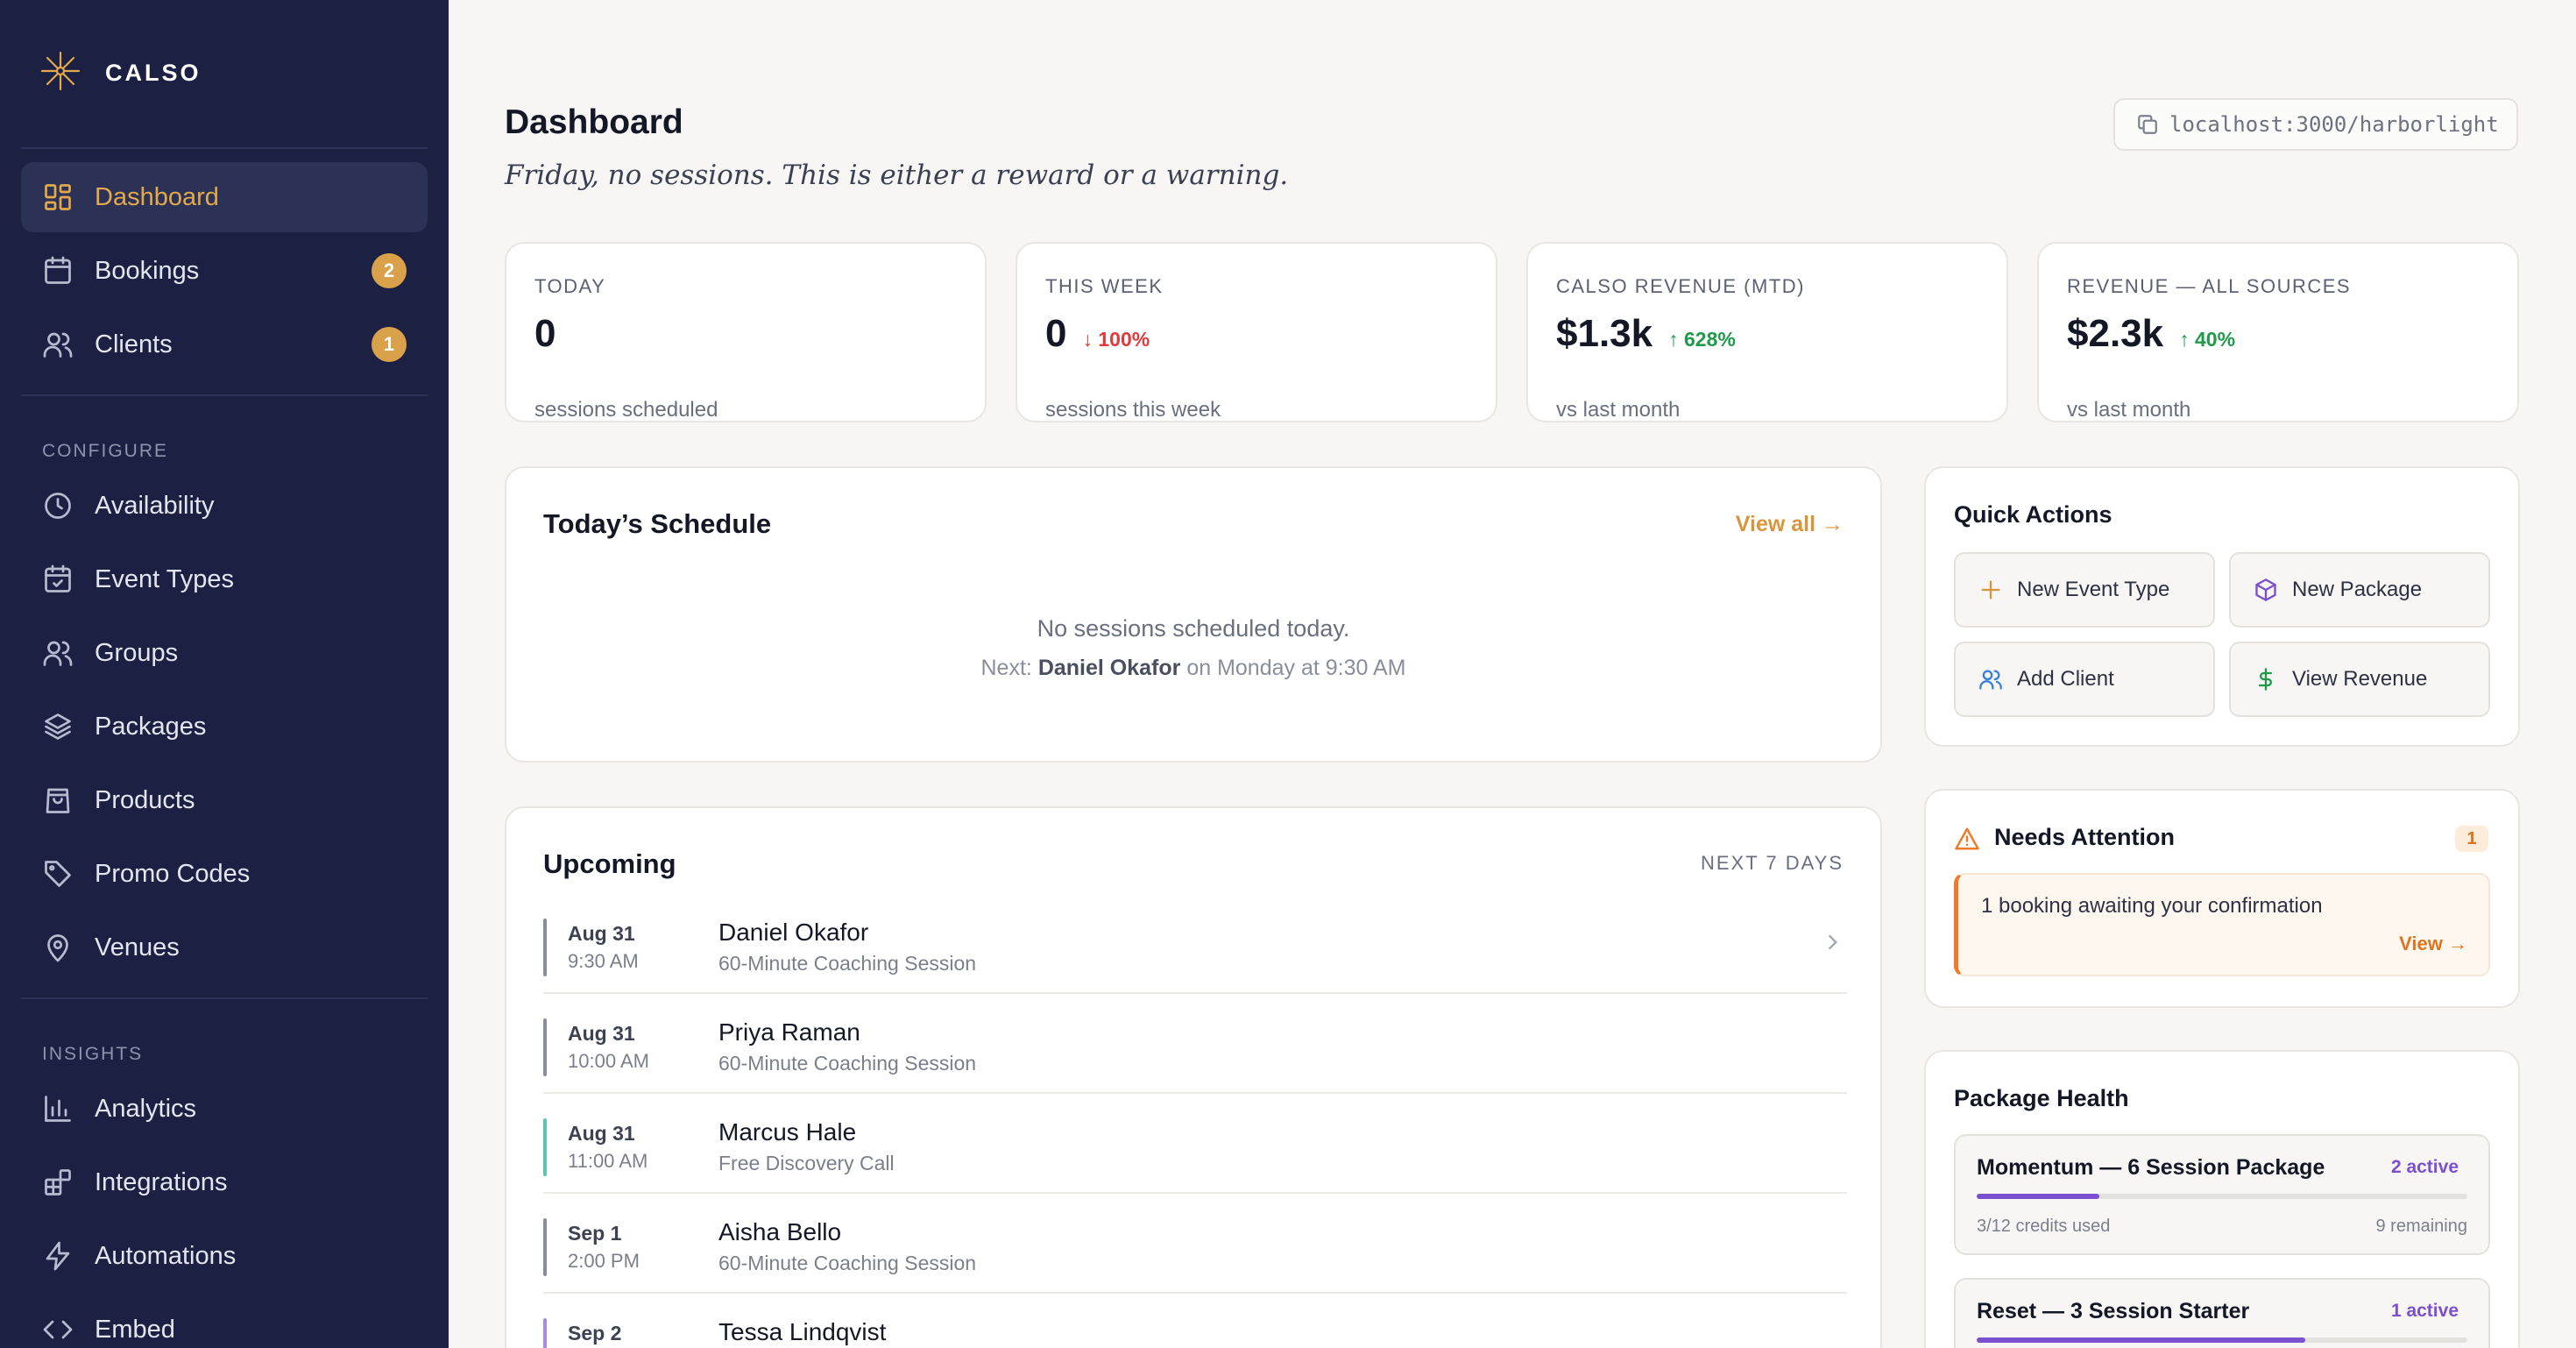 This screenshot has width=2576, height=1348. I want to click on sidebar-item-label: Groups, so click(137, 652).